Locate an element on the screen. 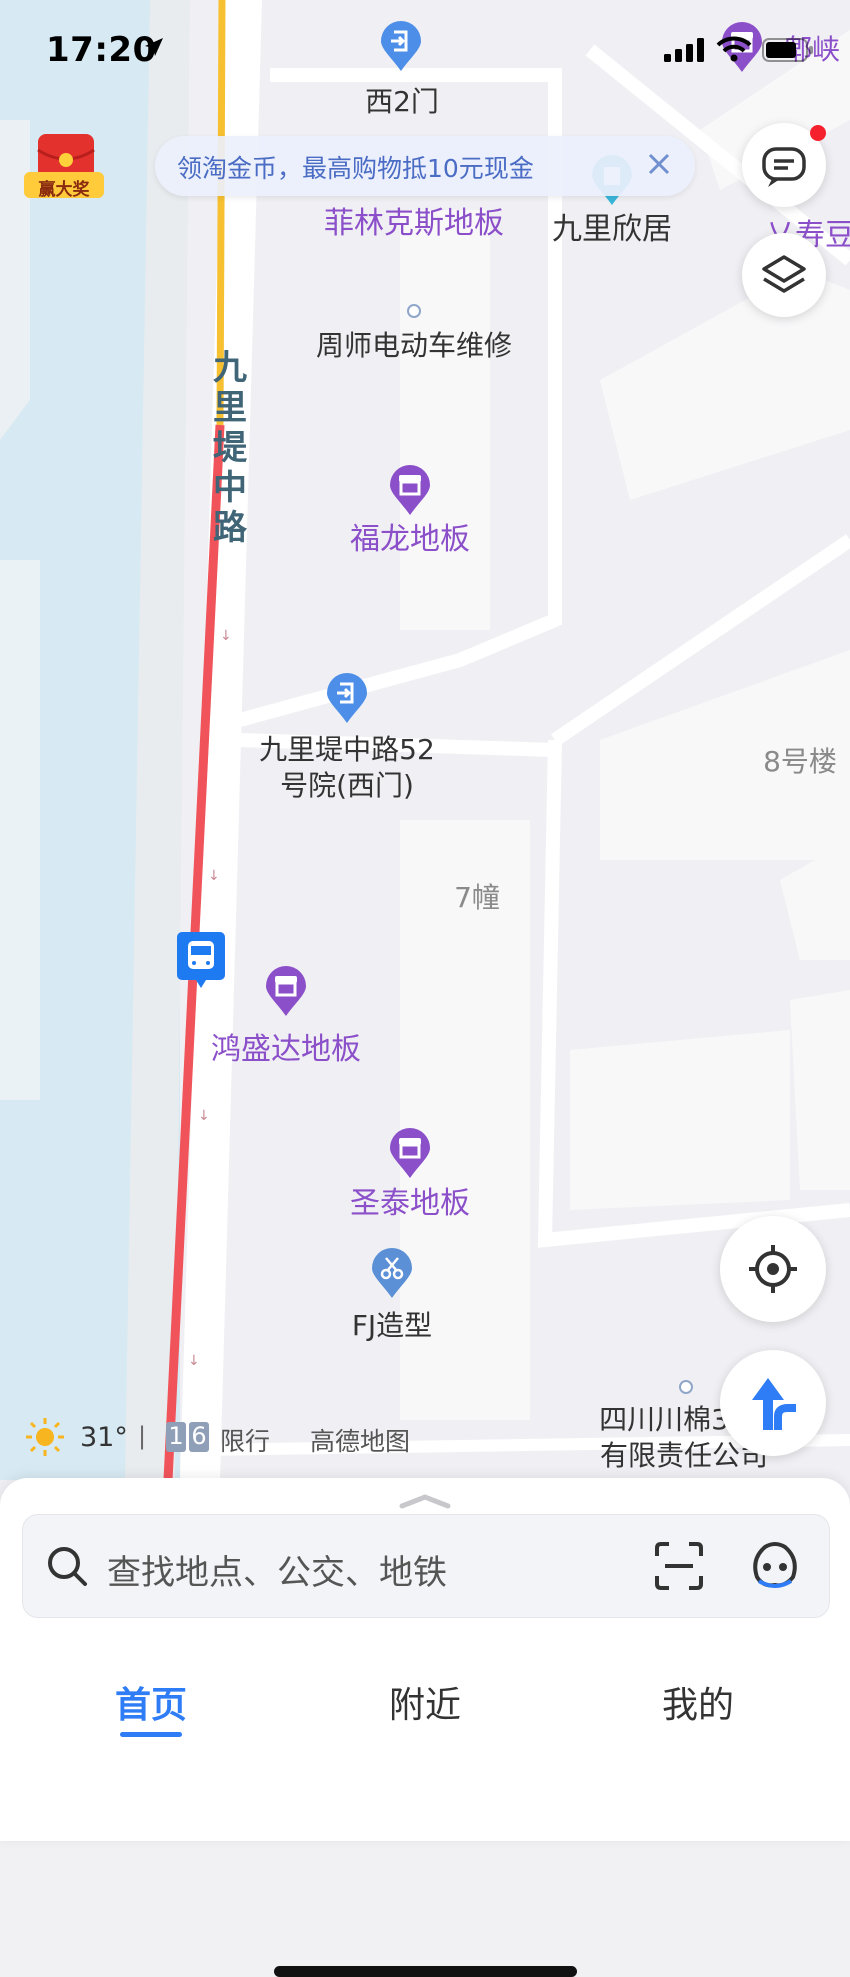  layers-button is located at coordinates (784, 275).